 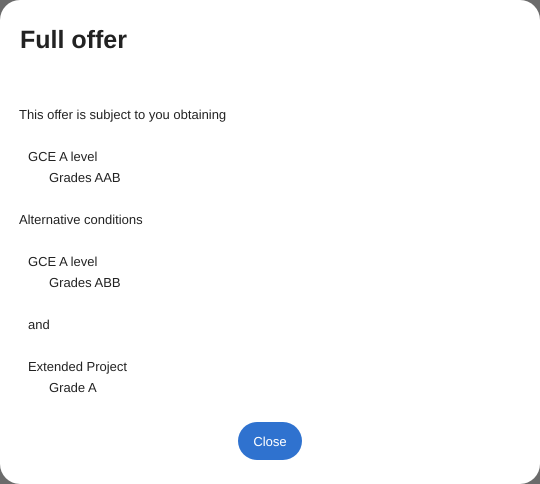 What do you see at coordinates (39, 325) in the screenshot?
I see `connector-label: and` at bounding box center [39, 325].